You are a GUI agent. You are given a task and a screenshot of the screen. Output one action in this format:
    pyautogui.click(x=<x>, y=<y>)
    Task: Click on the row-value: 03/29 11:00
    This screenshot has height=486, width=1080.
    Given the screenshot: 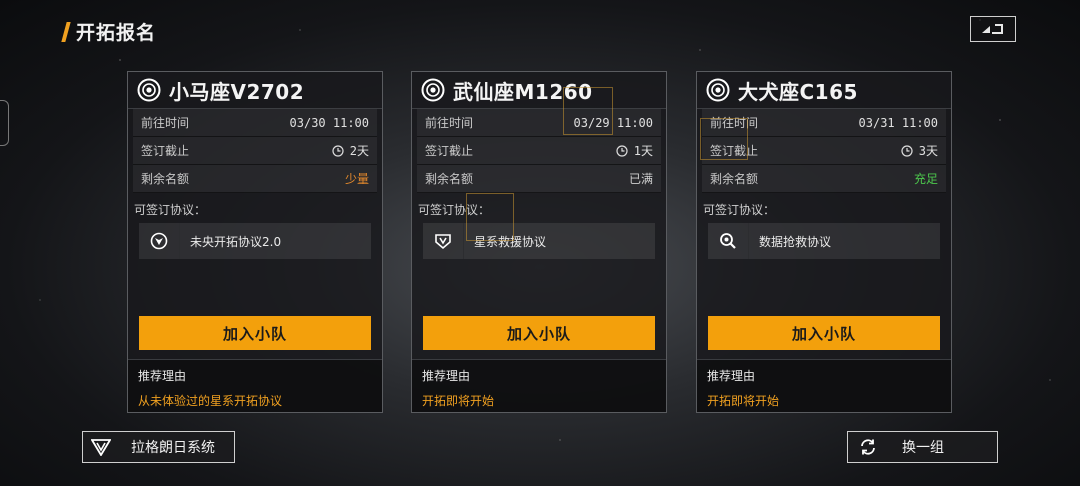 What is the action you would take?
    pyautogui.click(x=613, y=122)
    